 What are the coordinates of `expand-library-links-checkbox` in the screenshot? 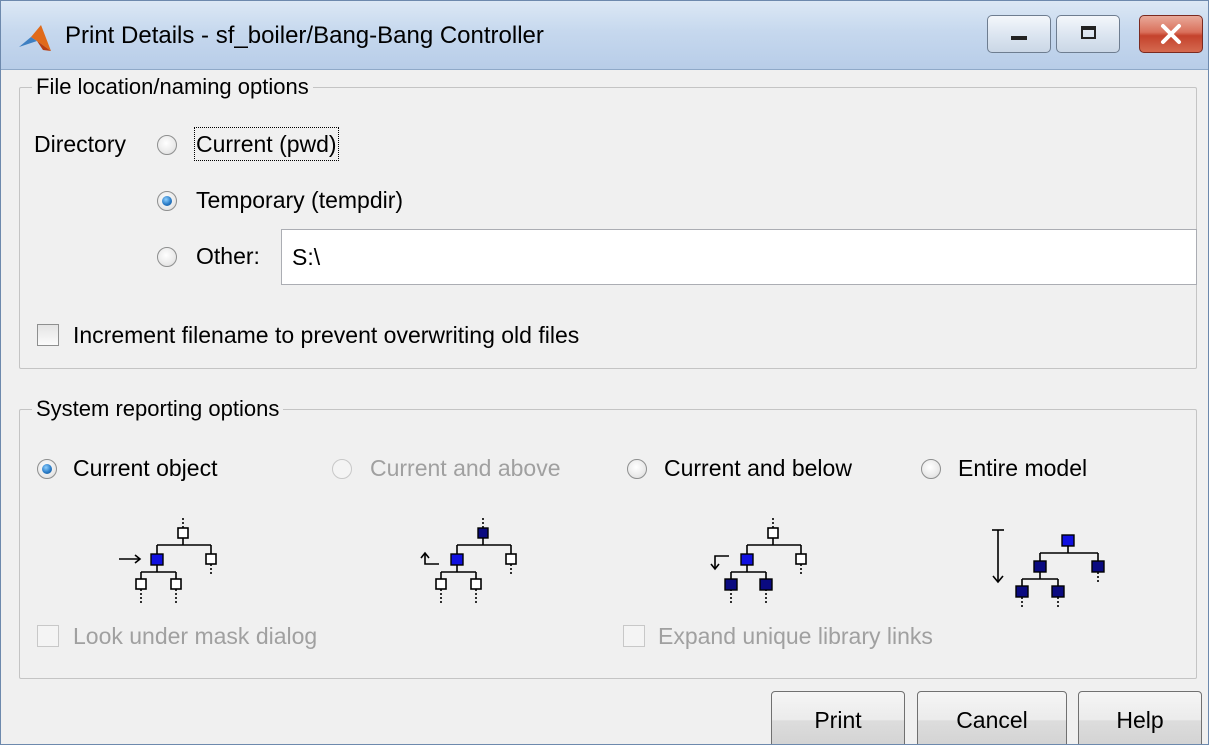 It's located at (634, 636).